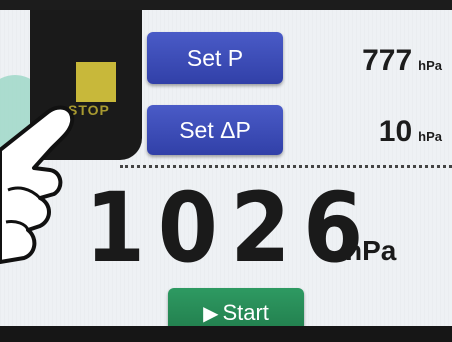 The image size is (452, 342). I want to click on set-p-unit: hPa, so click(430, 65).